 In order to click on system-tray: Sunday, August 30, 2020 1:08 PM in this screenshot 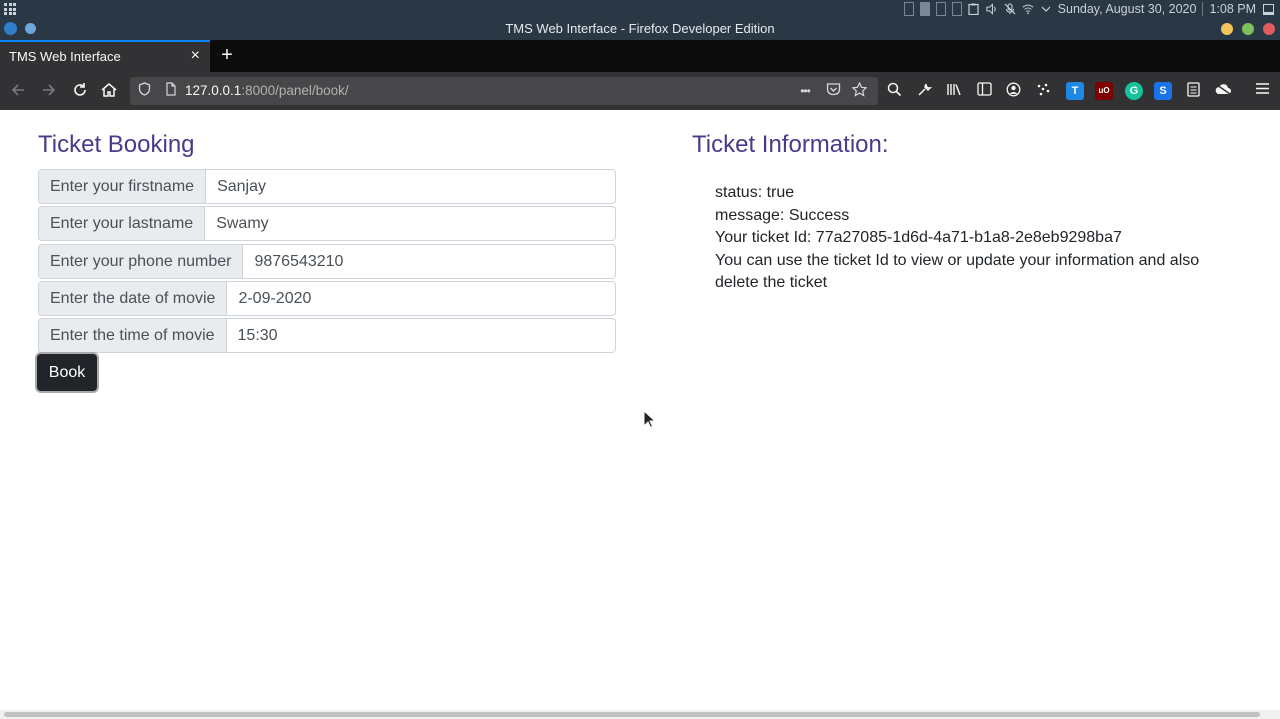, I will do `click(1091, 9)`.